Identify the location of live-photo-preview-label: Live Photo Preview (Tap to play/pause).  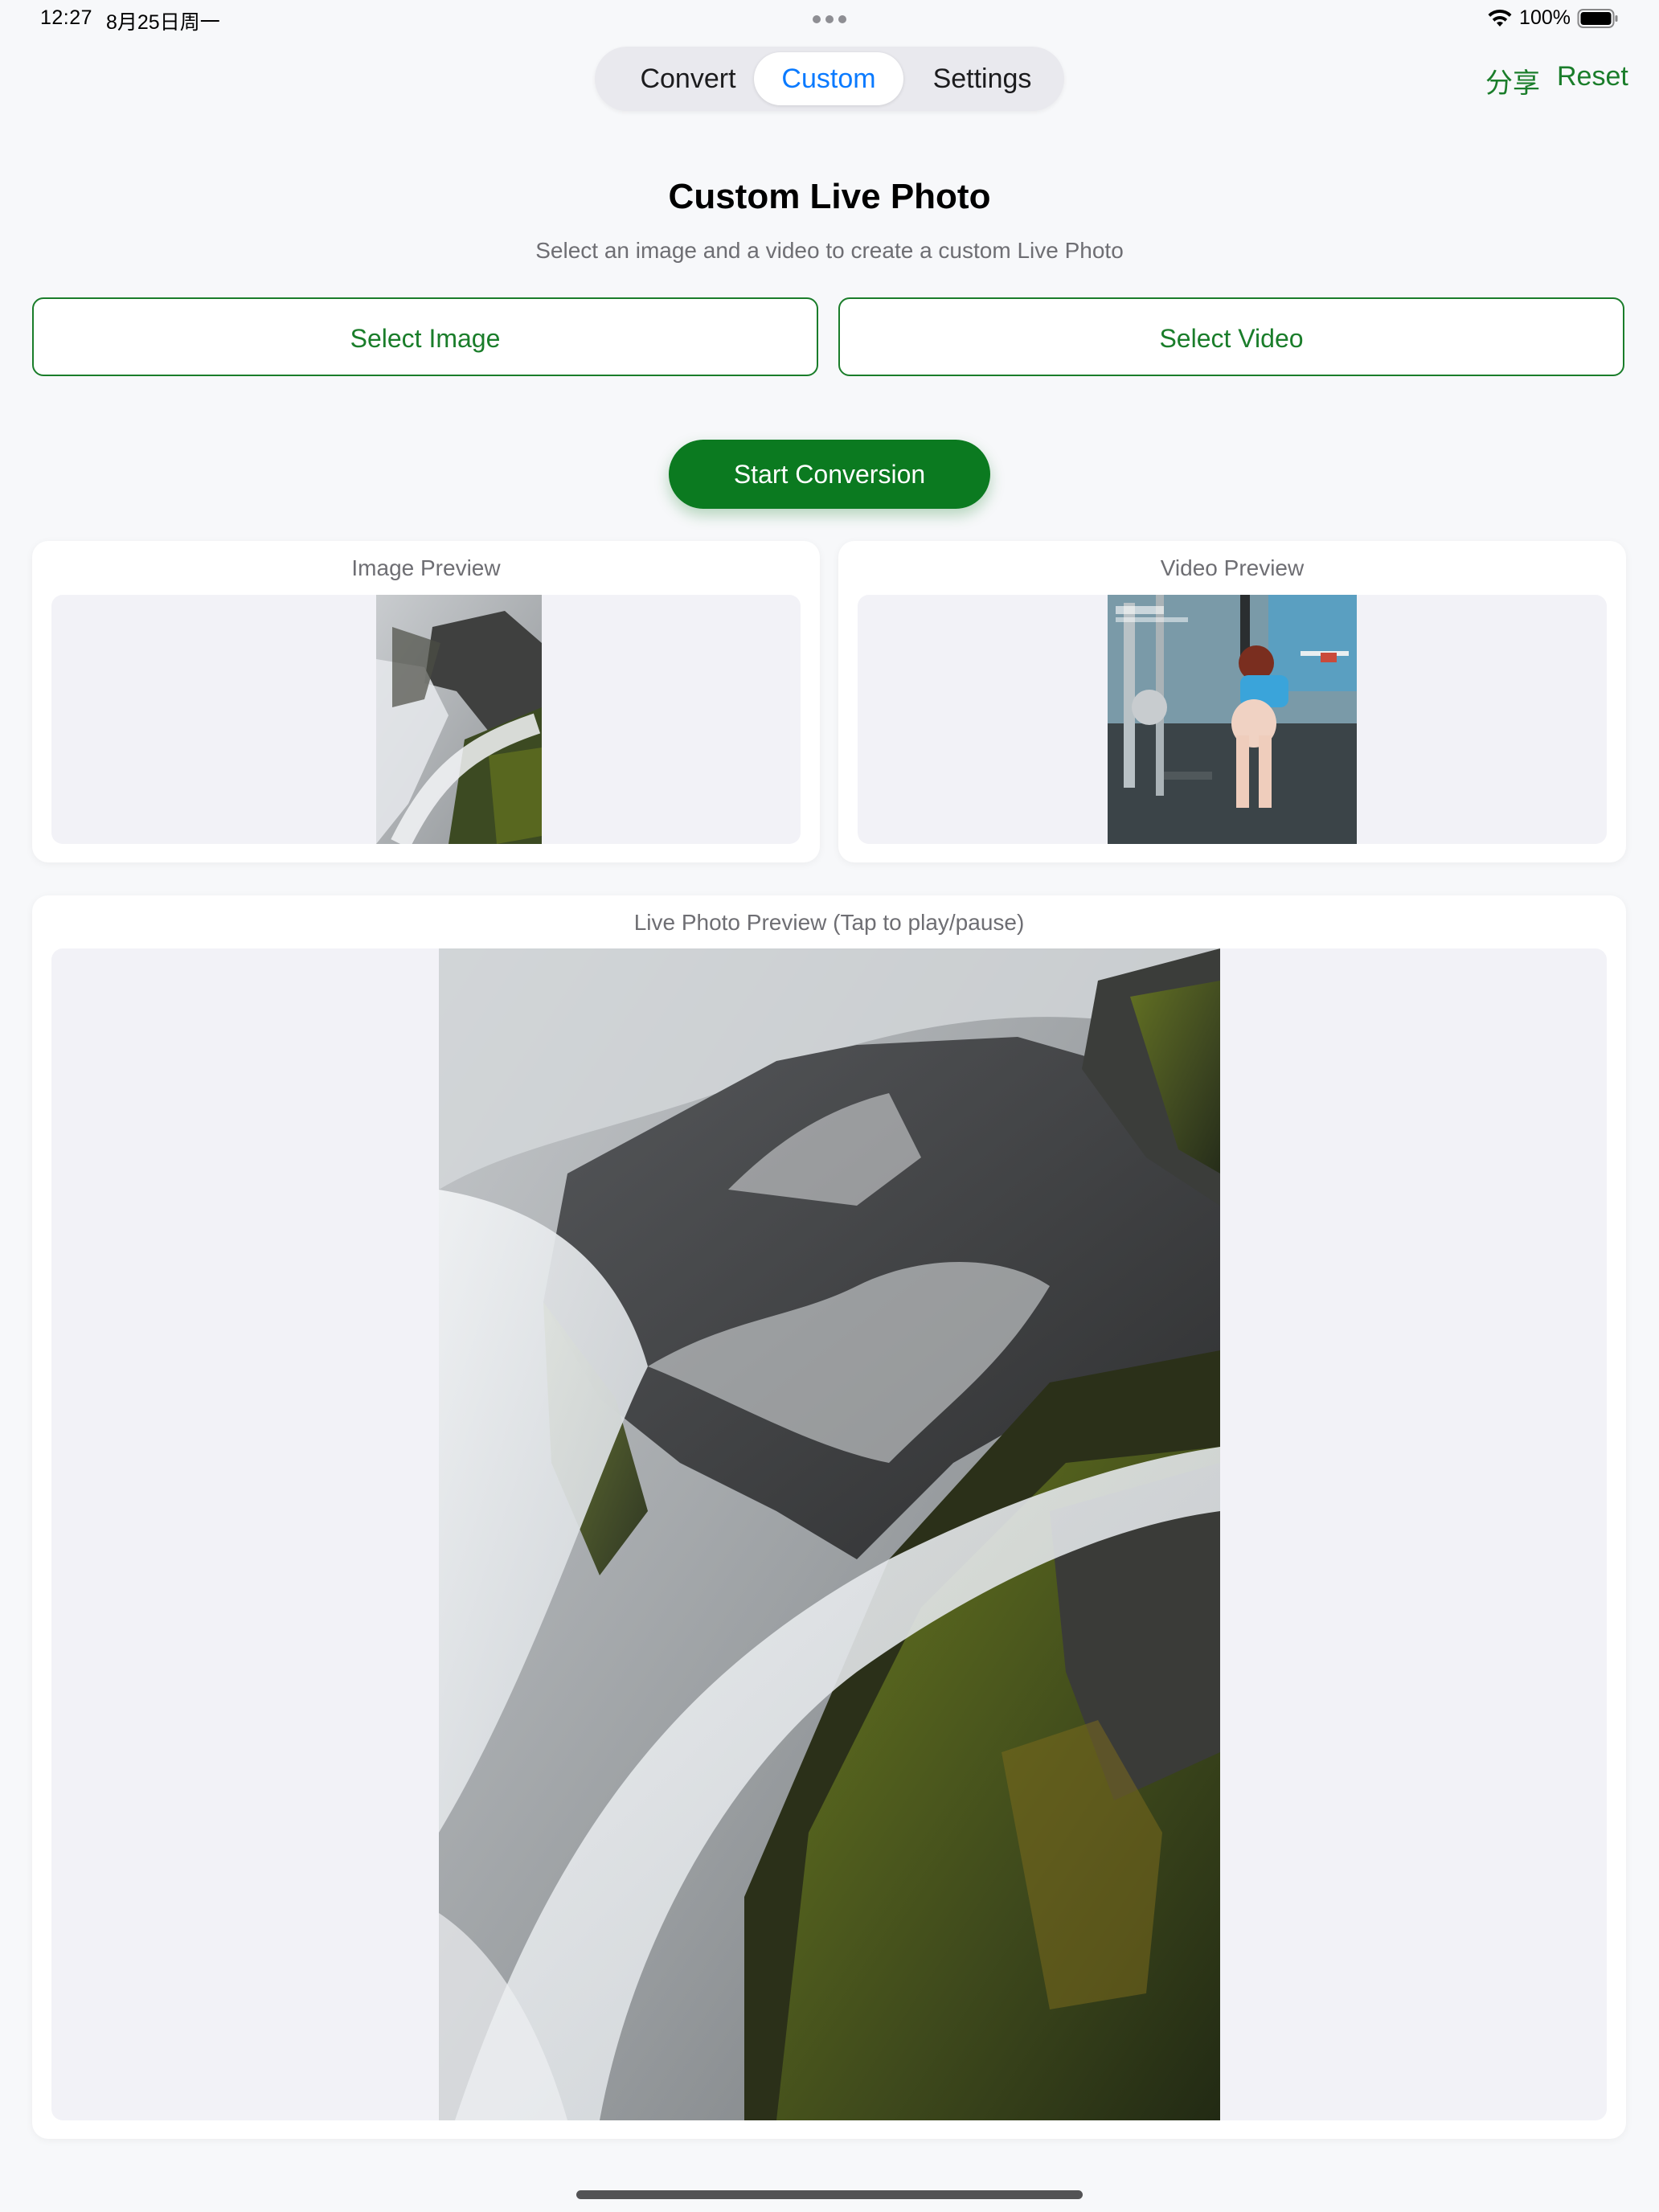
(829, 922).